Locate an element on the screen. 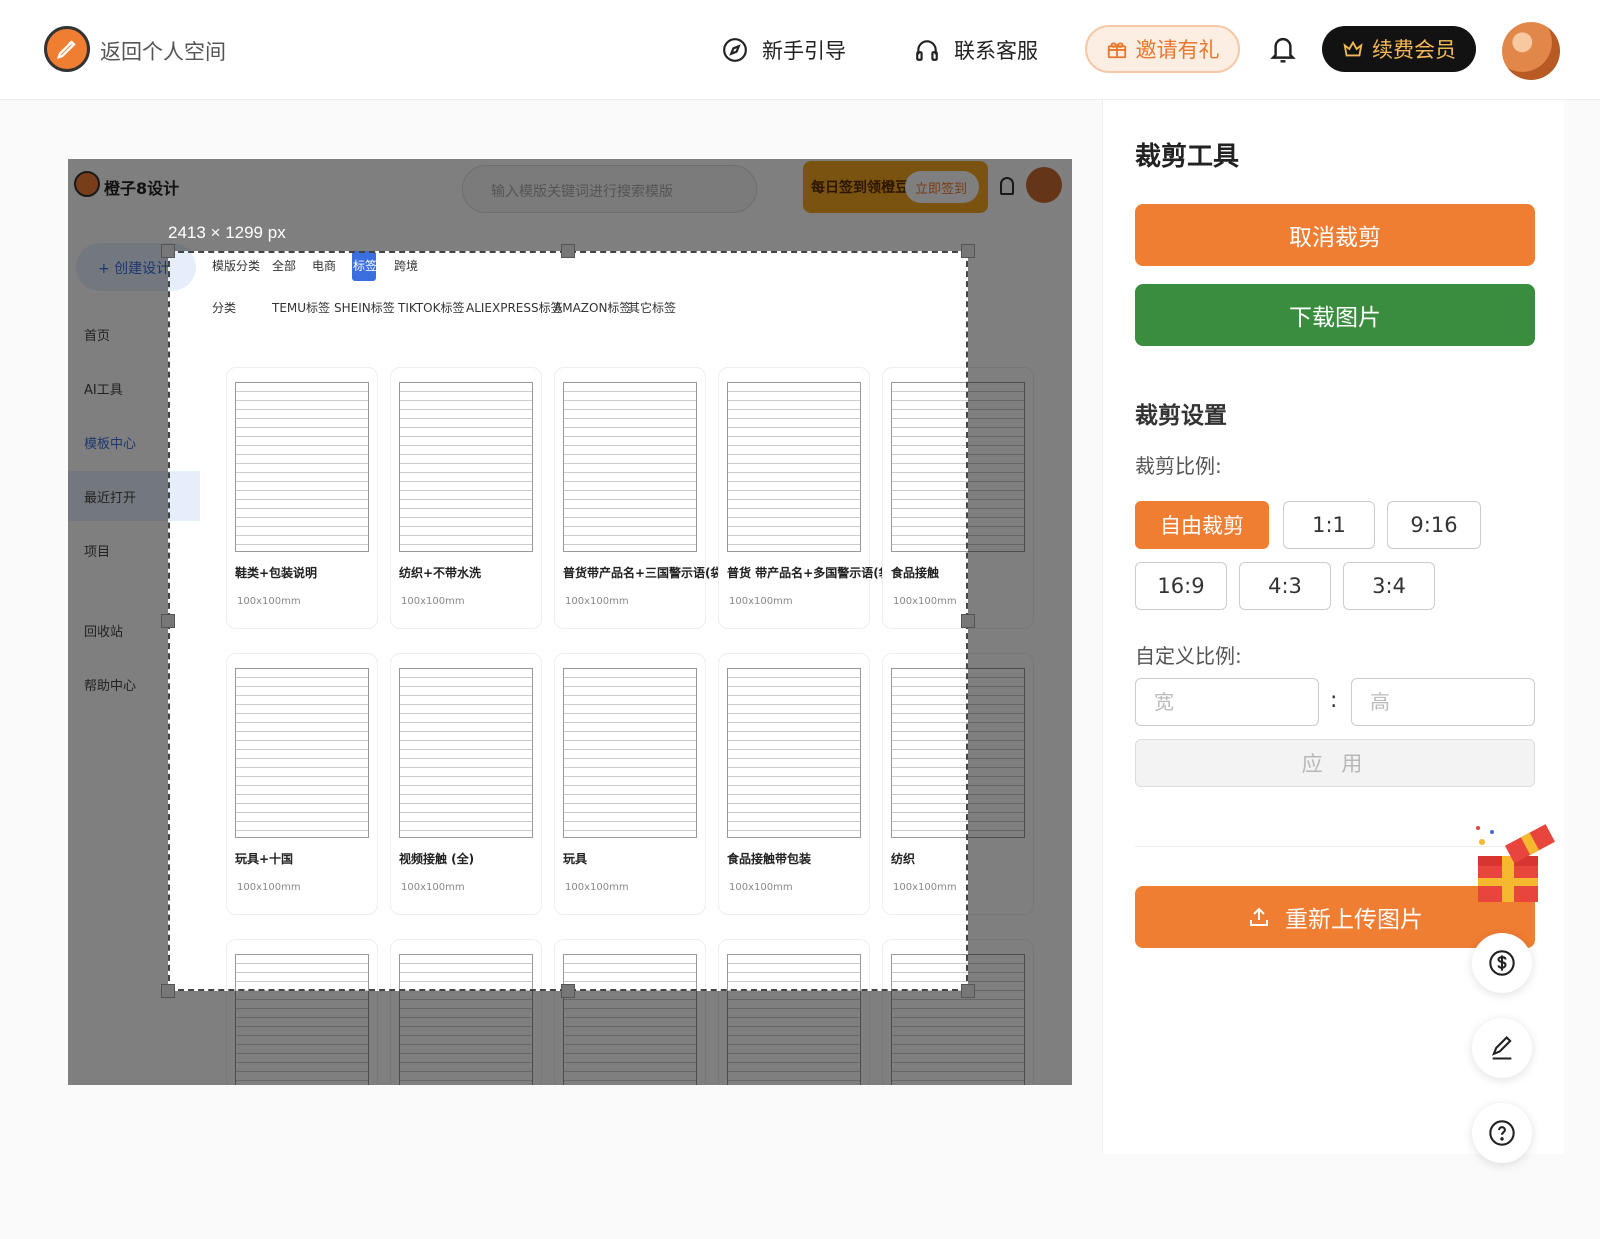  crop-mask-bottom is located at coordinates (570, 1038).